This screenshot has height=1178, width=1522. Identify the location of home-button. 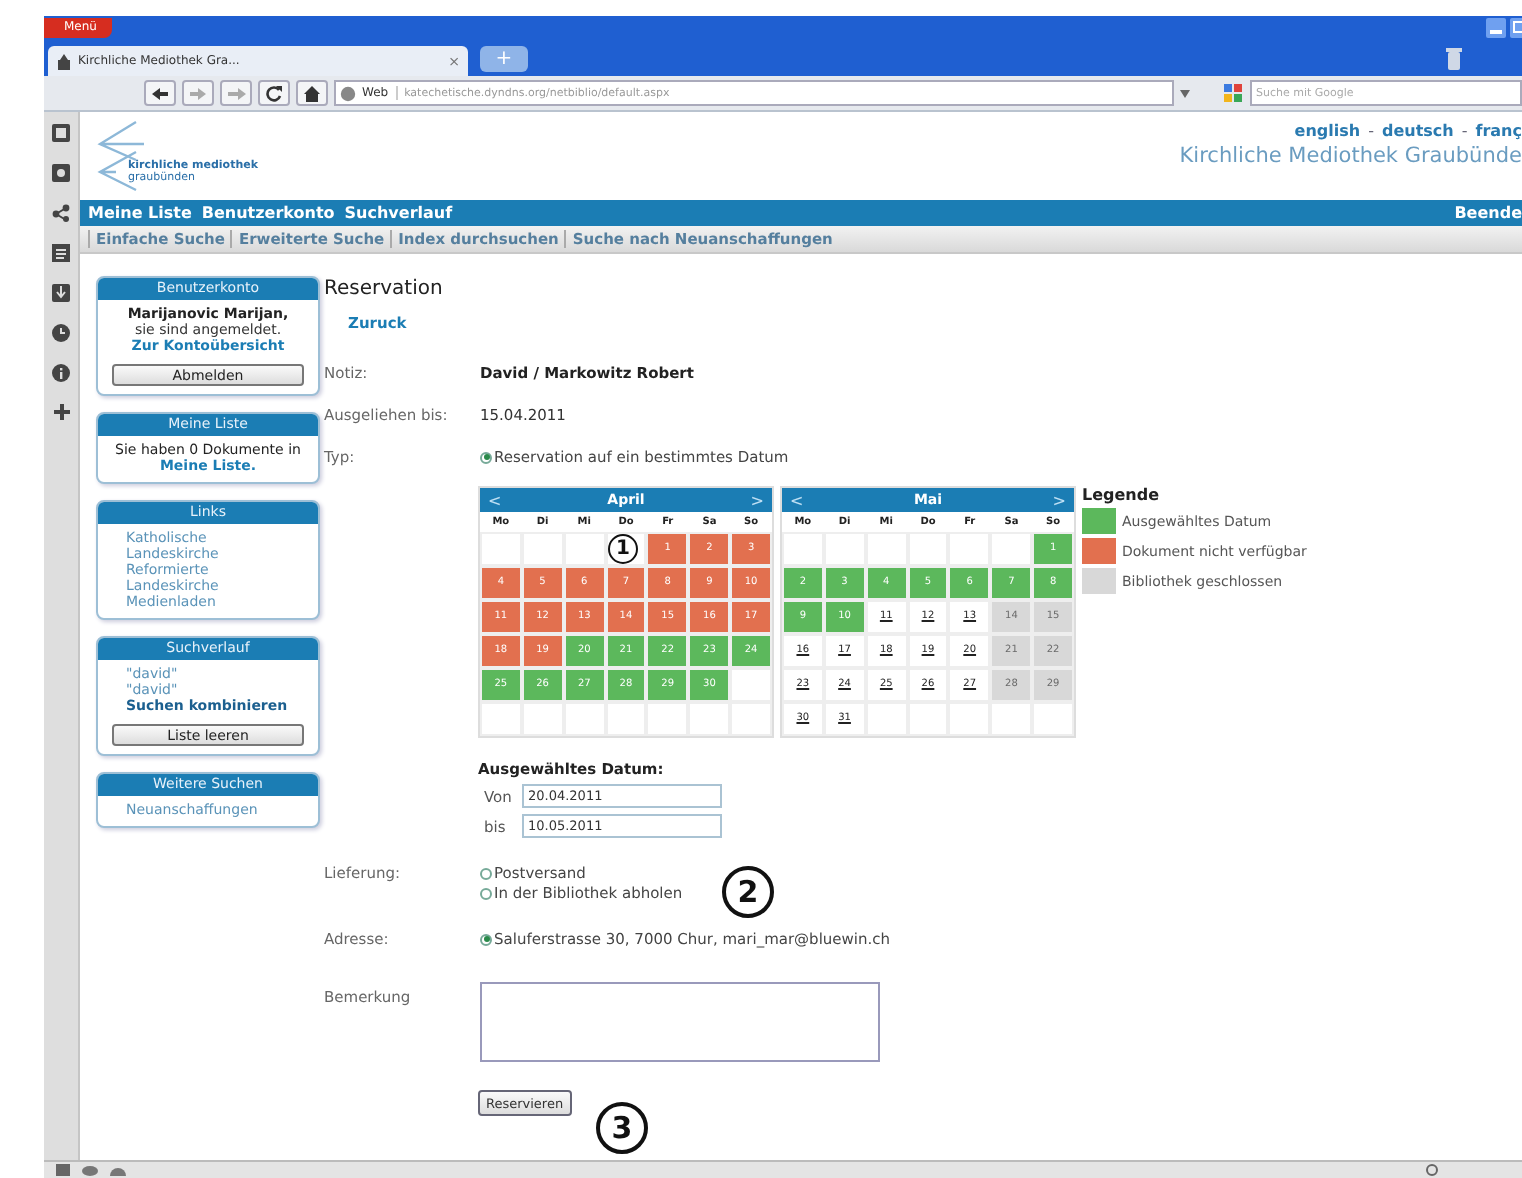
(312, 93).